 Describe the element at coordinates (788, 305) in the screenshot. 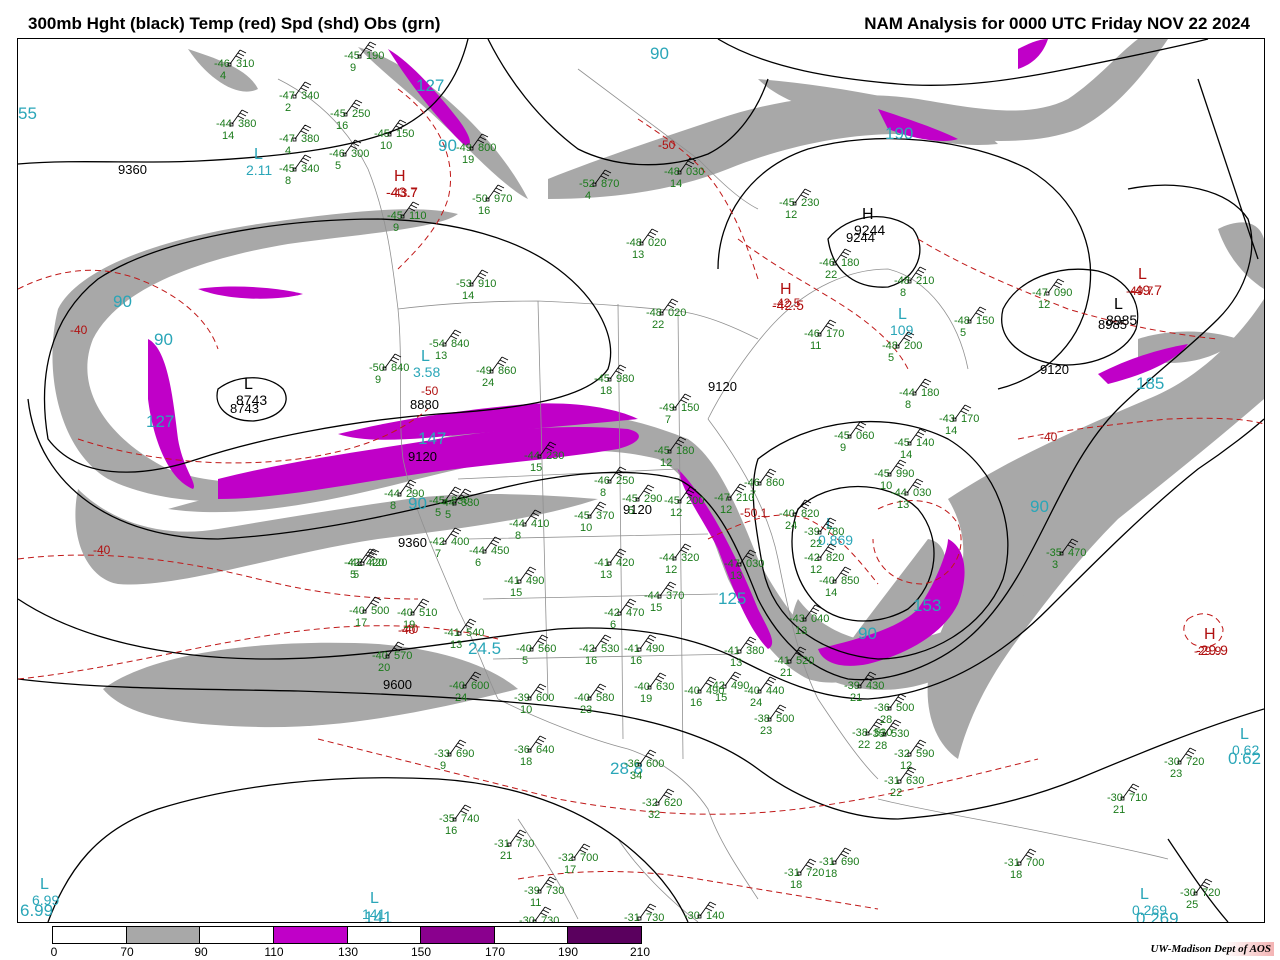

I see `center-value-label: -42.5` at that location.